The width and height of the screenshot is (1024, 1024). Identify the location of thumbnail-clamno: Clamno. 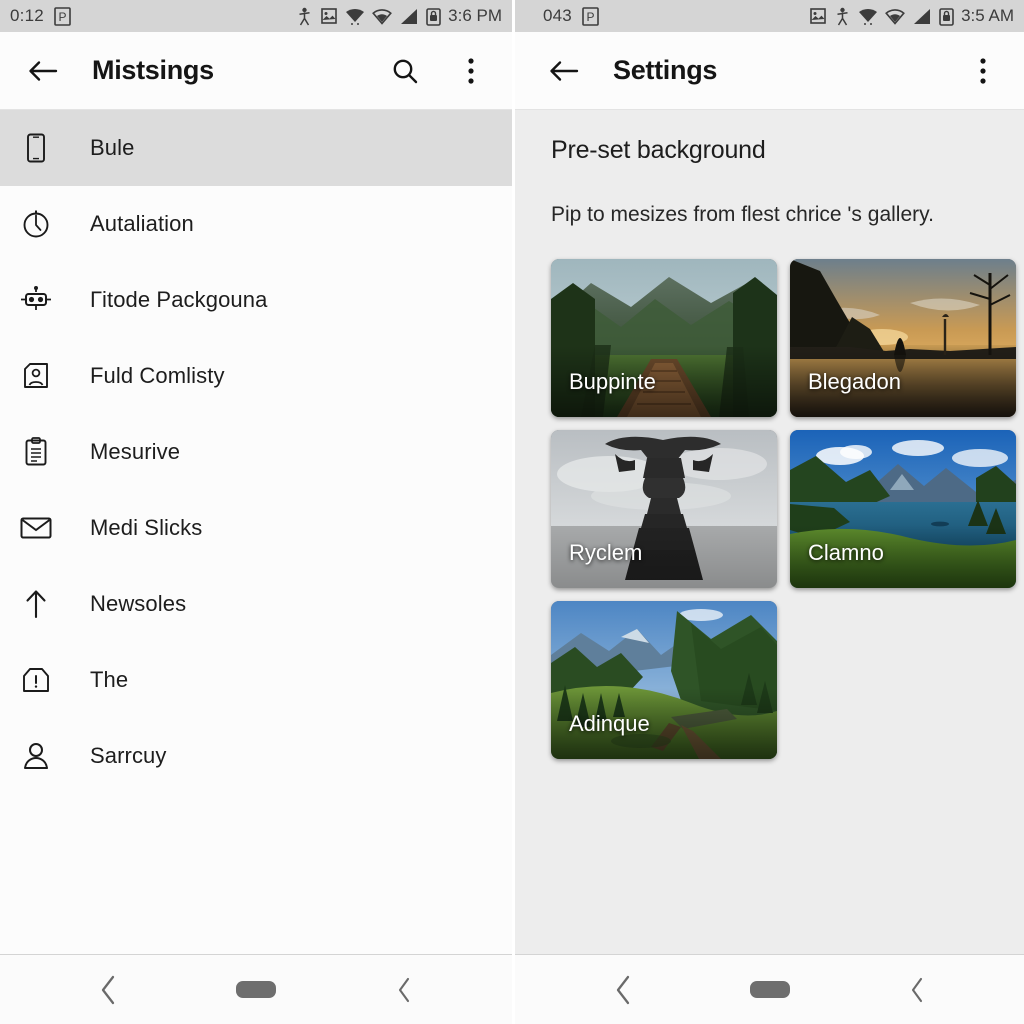
(903, 509).